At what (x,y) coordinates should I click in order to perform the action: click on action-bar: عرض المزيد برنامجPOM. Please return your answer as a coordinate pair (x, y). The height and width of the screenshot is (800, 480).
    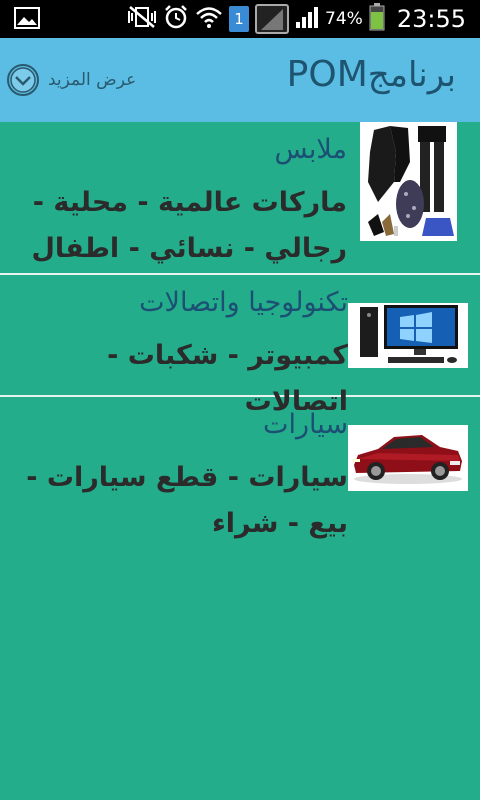
    Looking at the image, I should click on (240, 80).